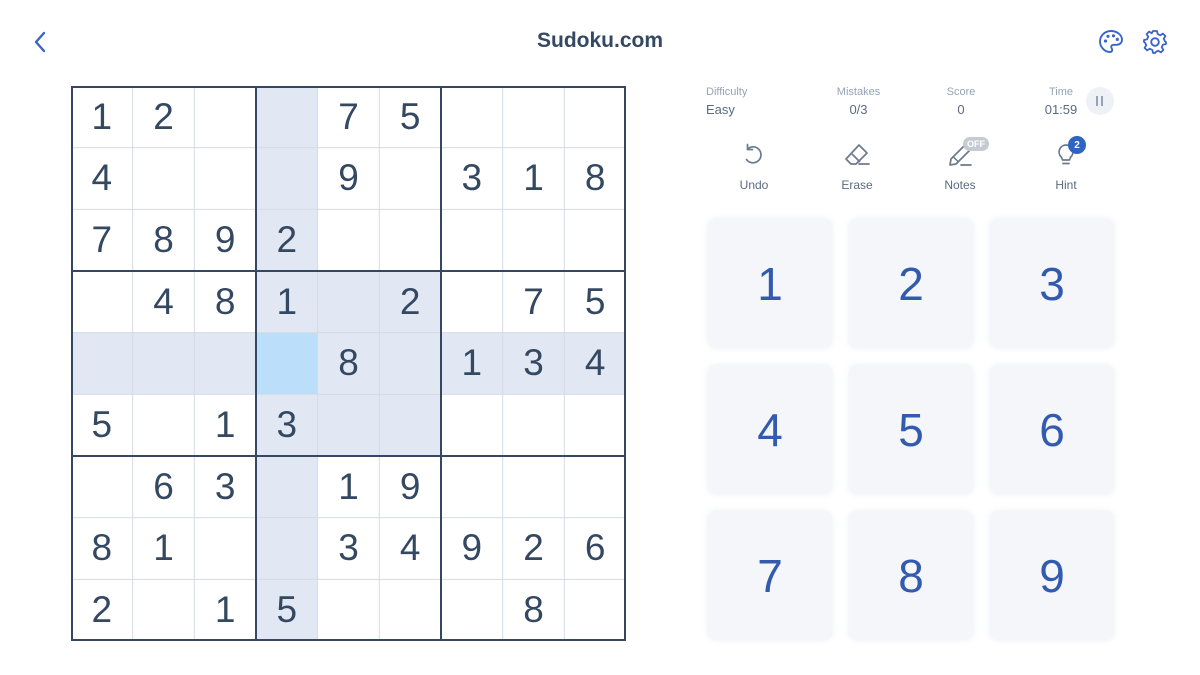  Describe the element at coordinates (1052, 283) in the screenshot. I see `number-button-3: 3` at that location.